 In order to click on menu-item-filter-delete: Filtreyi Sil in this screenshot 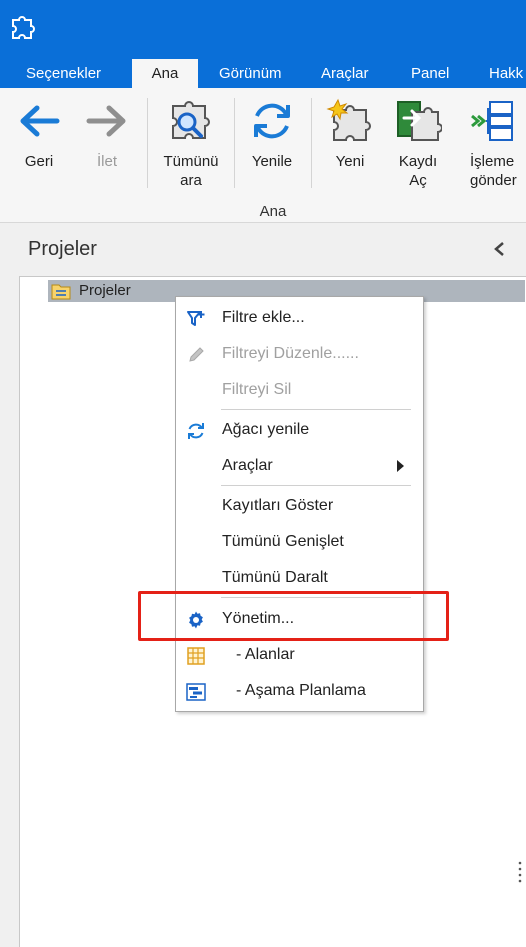, I will do `click(299, 390)`.